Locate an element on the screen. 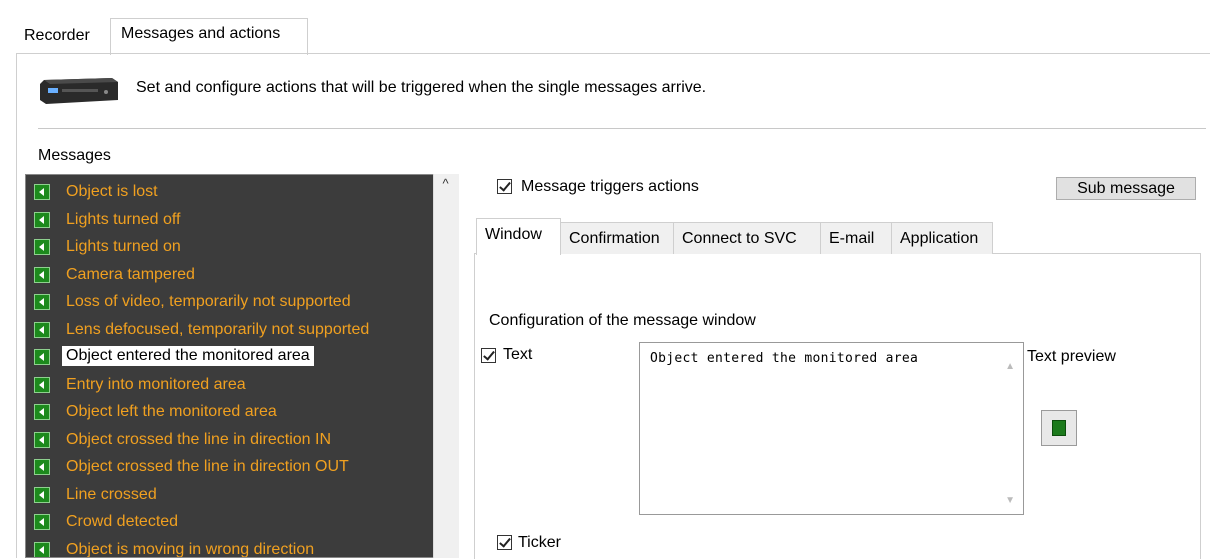  tab-application-label: Application is located at coordinates (939, 238).